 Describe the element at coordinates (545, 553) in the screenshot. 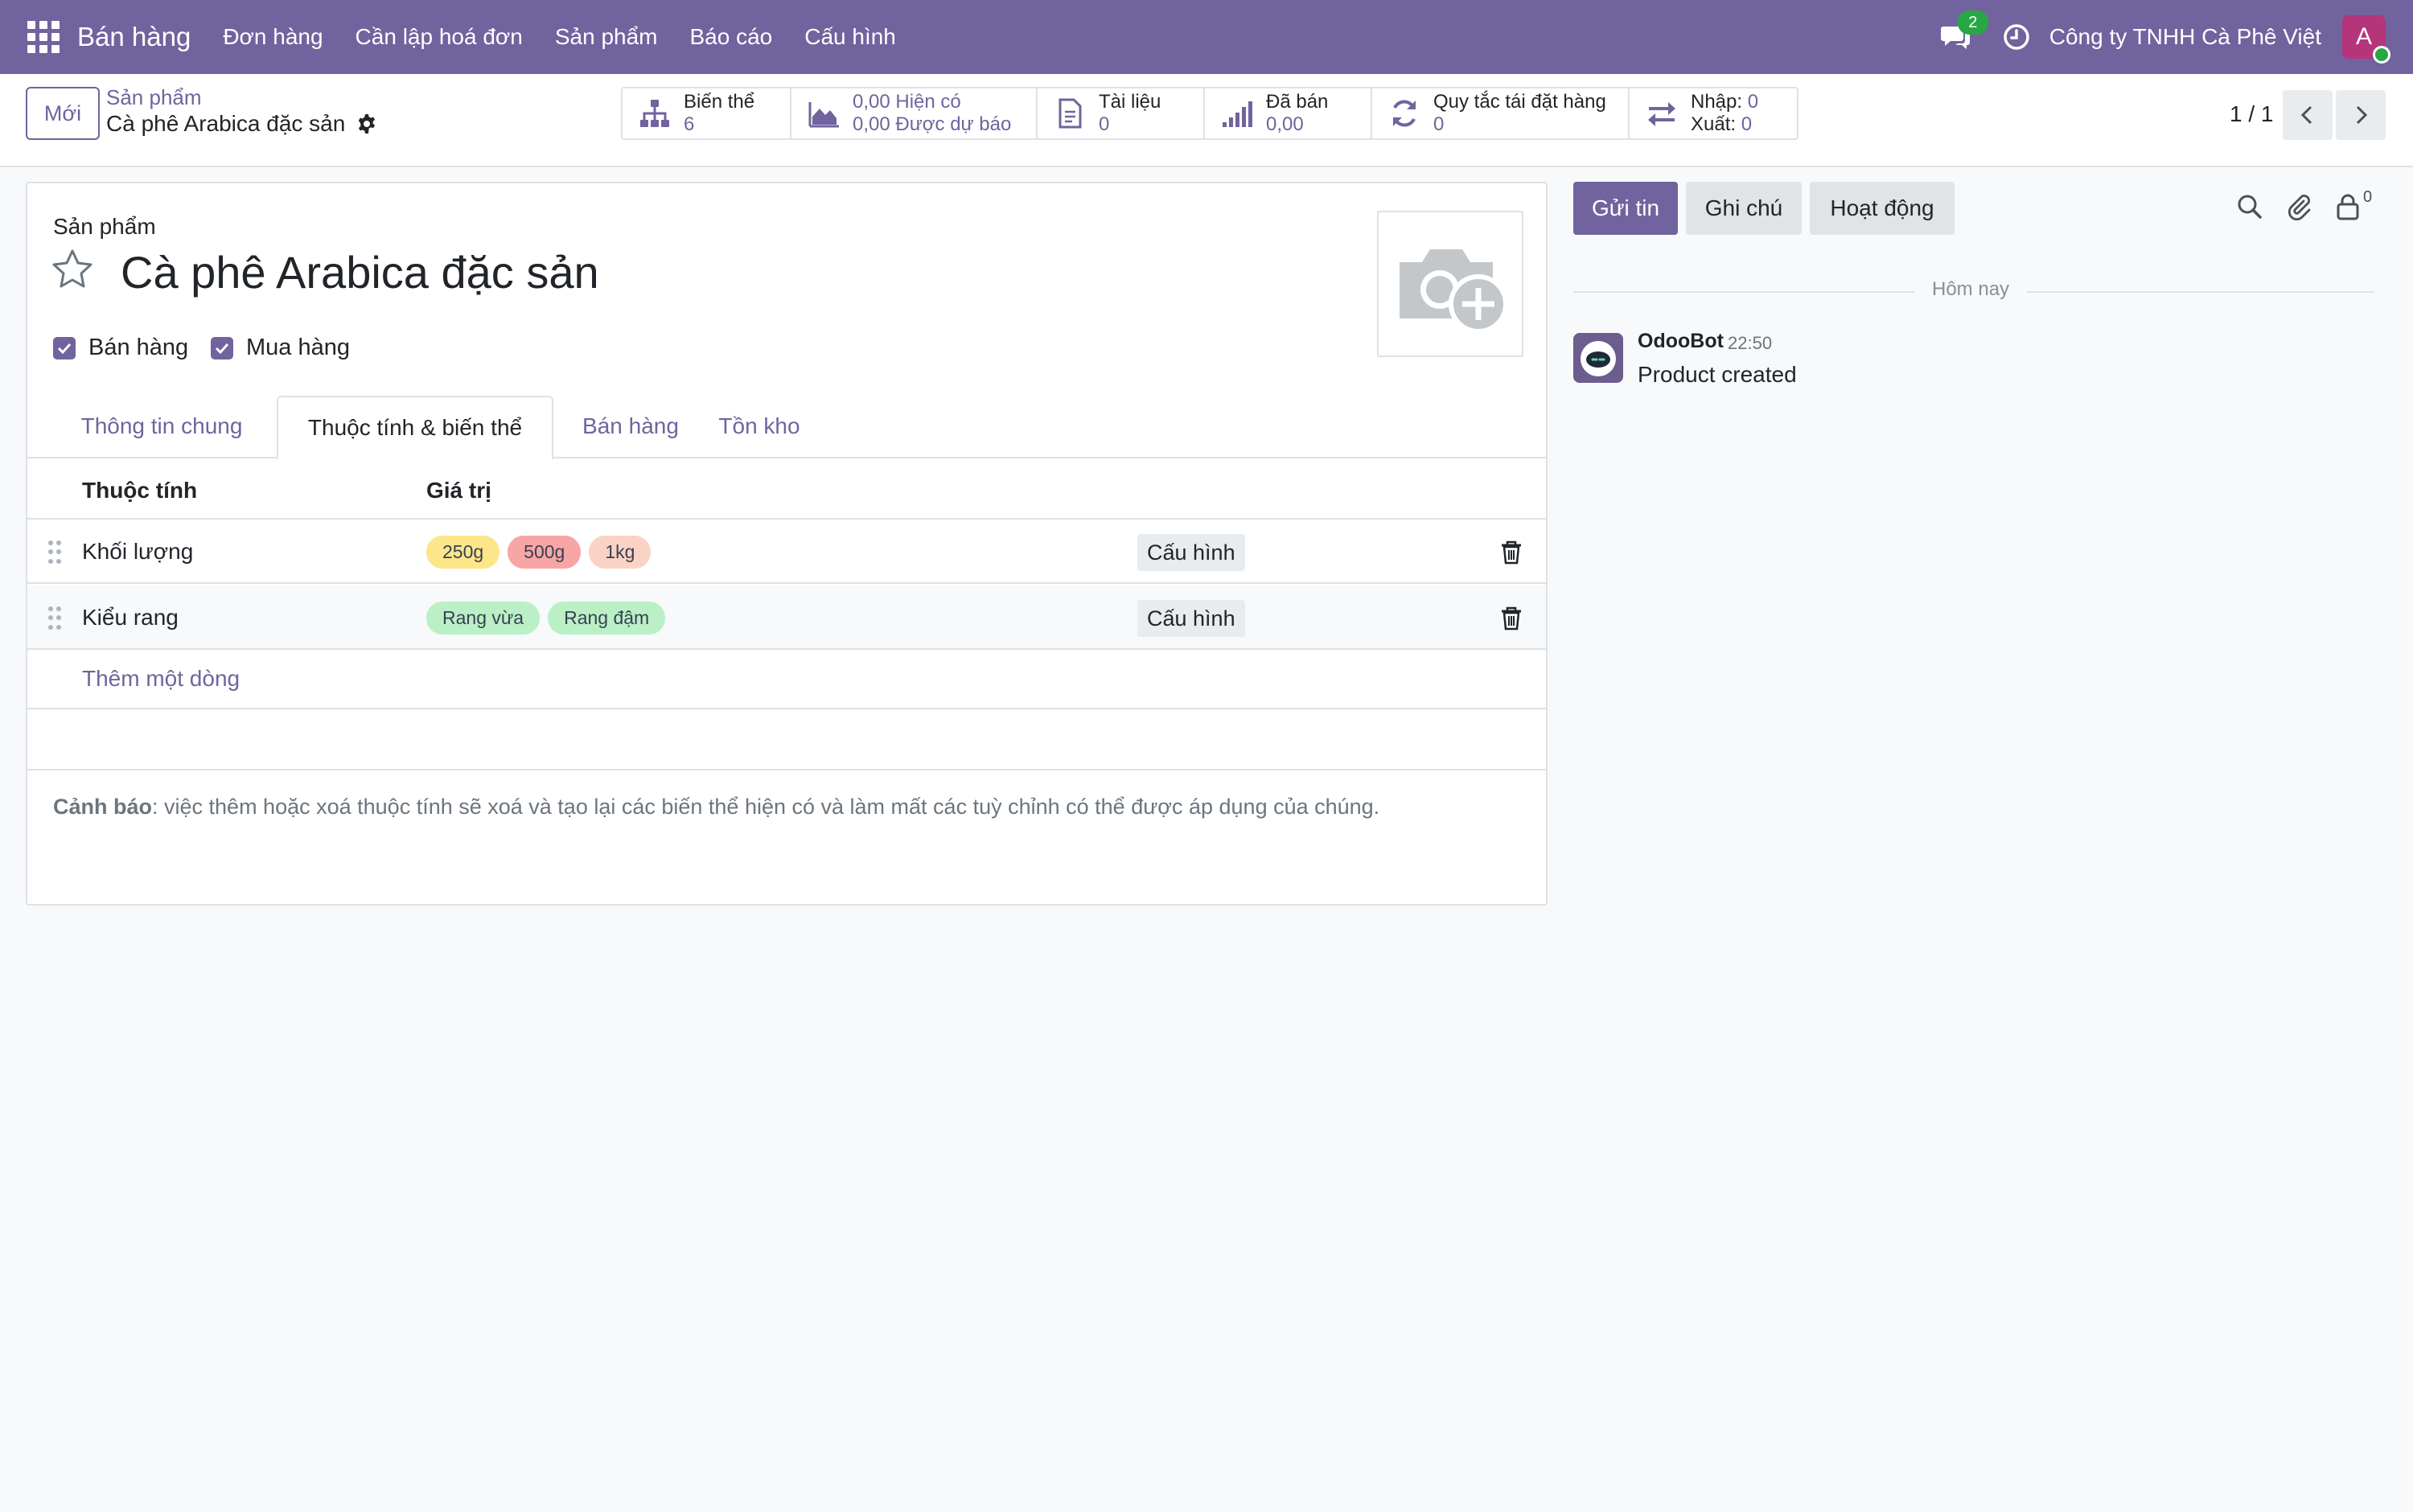

I see `value-tag: 500g` at that location.